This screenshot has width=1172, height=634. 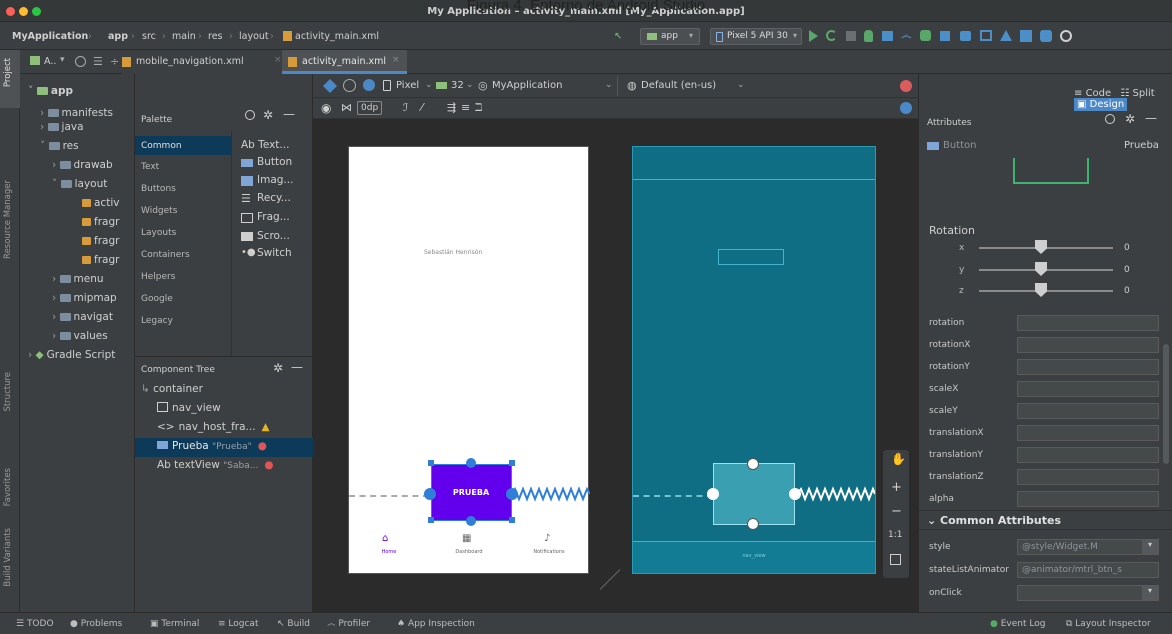 I want to click on palette-item-button: Button, so click(x=274, y=162).